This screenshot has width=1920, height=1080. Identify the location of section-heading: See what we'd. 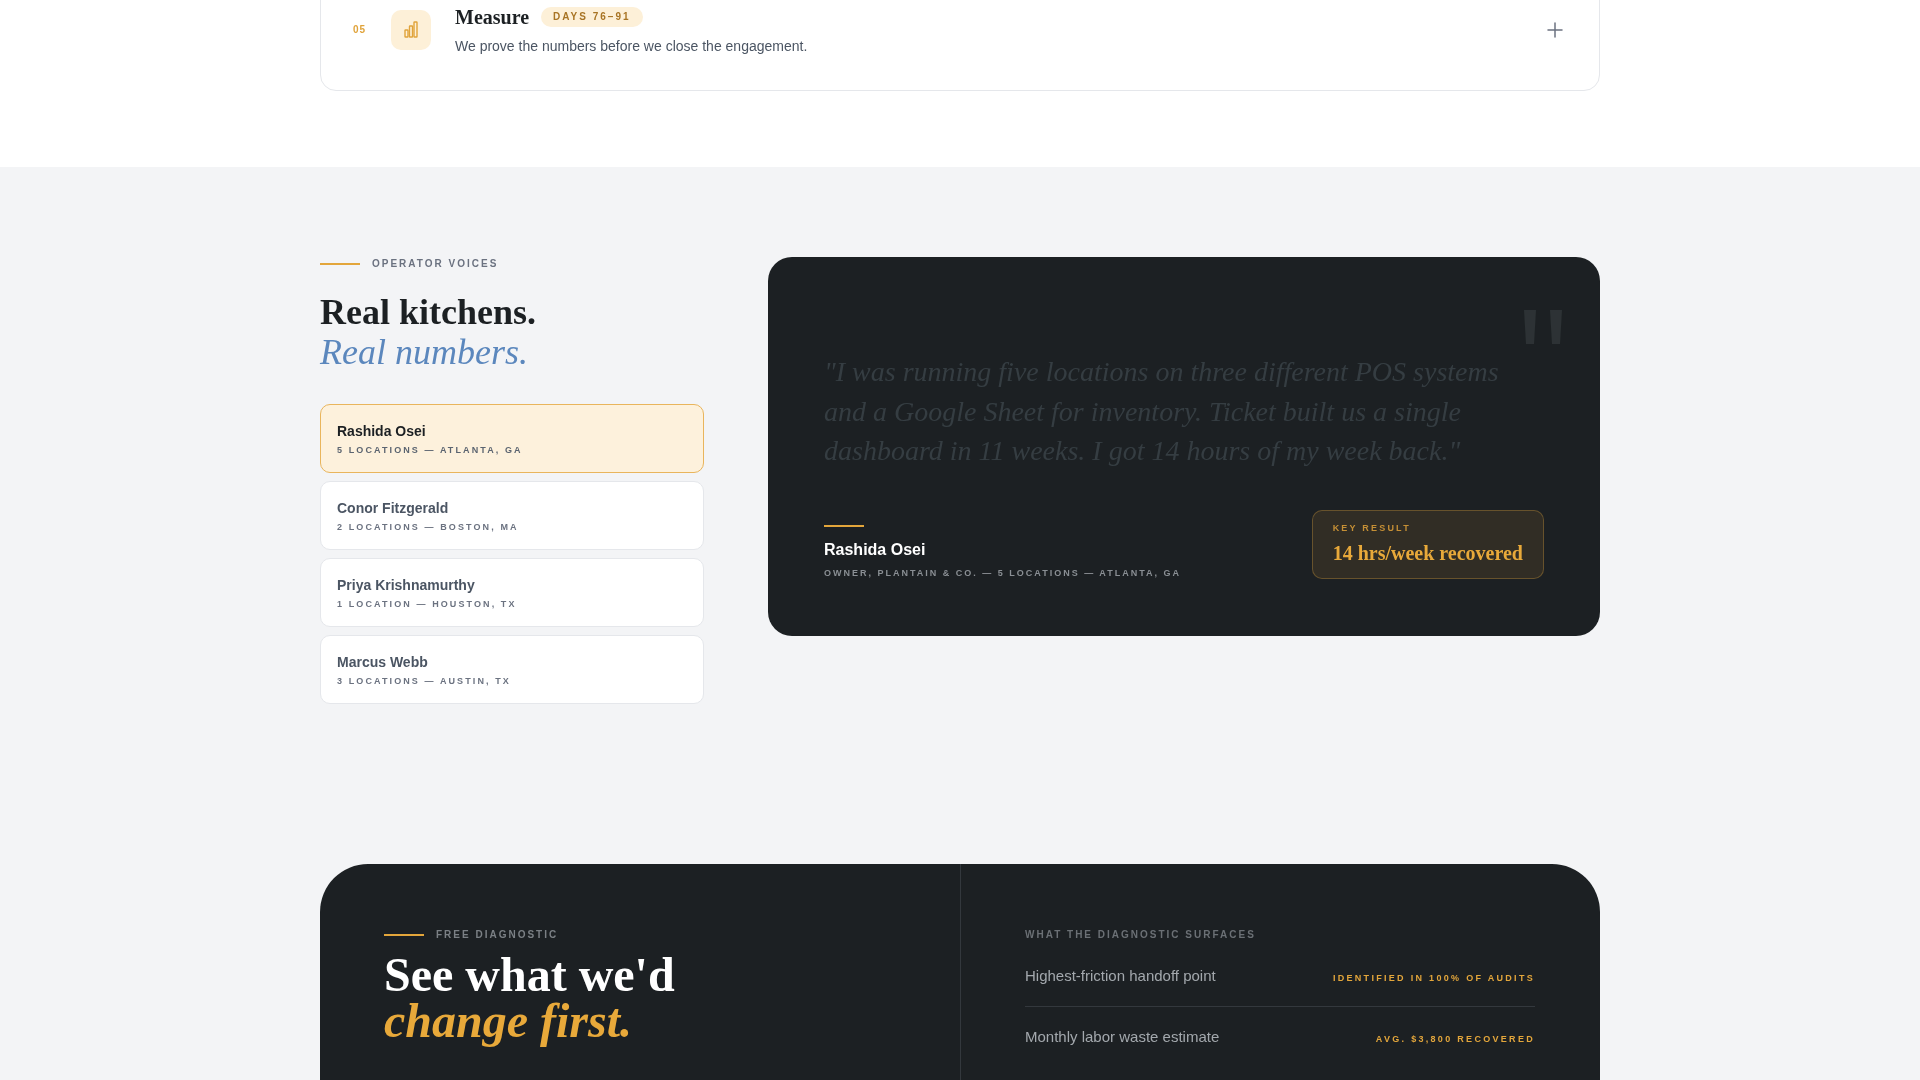
(530, 975).